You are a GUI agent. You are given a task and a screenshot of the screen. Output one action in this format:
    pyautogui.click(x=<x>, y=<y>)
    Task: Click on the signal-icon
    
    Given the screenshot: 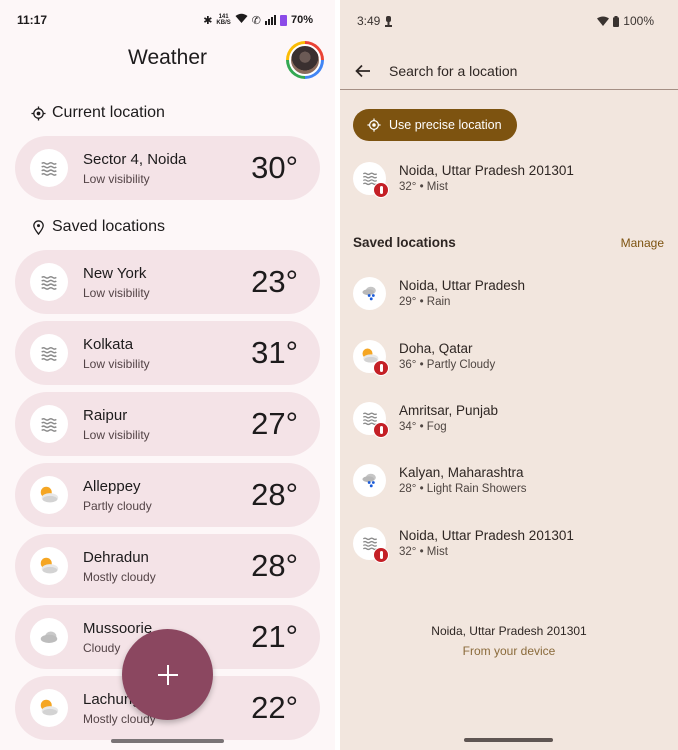 What is the action you would take?
    pyautogui.click(x=270, y=20)
    